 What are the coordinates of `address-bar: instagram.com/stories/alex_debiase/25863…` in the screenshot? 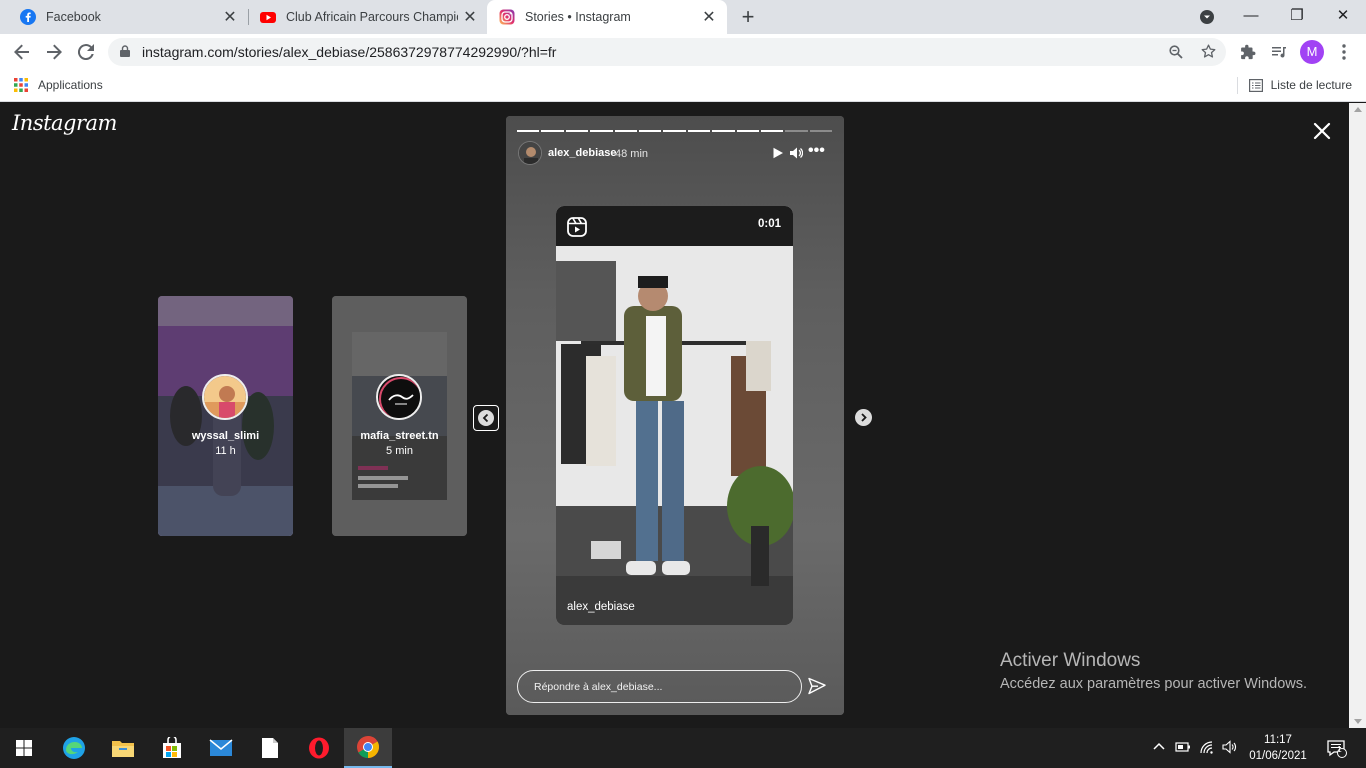 It's located at (667, 52).